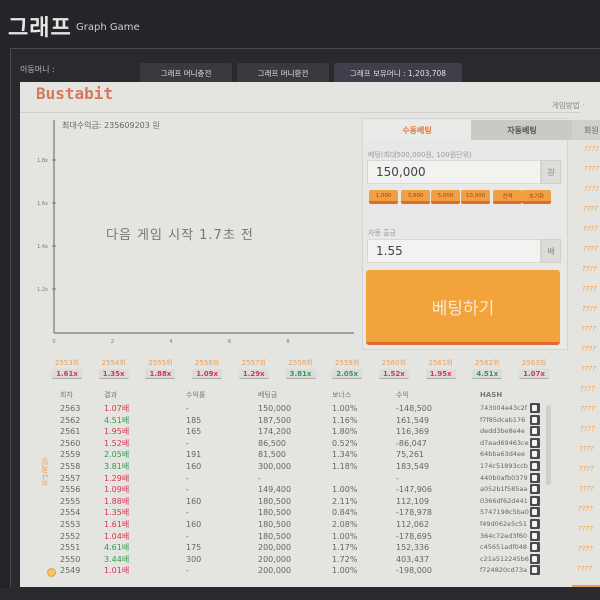 The width and height of the screenshot is (600, 600). I want to click on recent-round-chip: 2557회 1.29x, so click(254, 369).